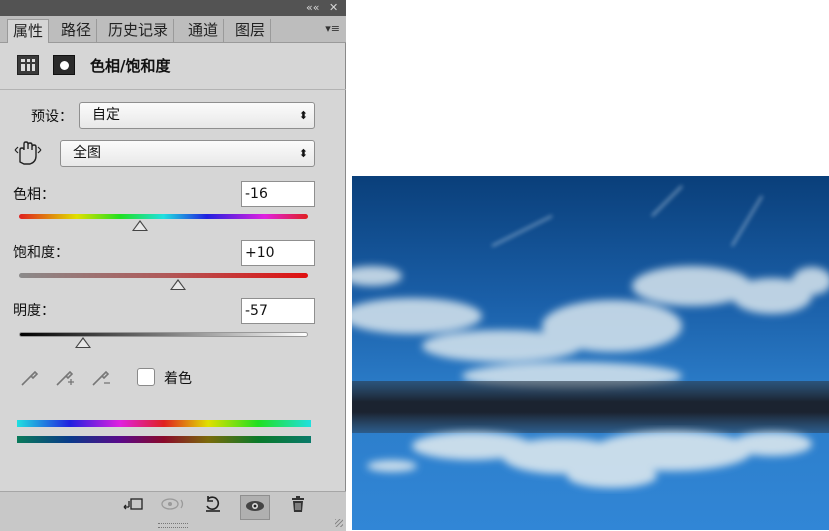 This screenshot has height=531, width=829. I want to click on on-image-adjust-hand-icon, so click(28, 153).